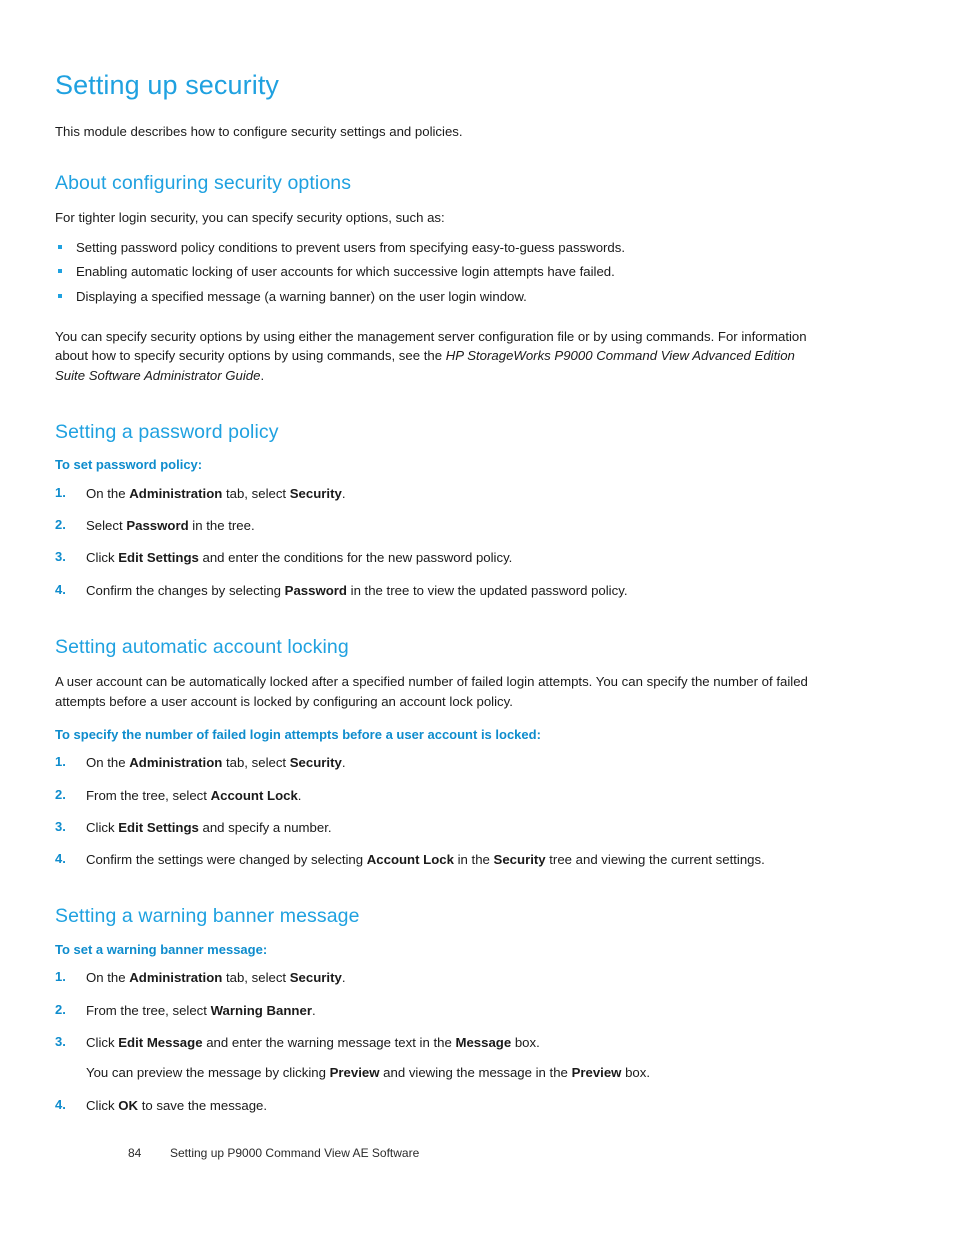  Describe the element at coordinates (435, 1105) in the screenshot. I see `list-item: 4. Click OK to save the message.` at that location.